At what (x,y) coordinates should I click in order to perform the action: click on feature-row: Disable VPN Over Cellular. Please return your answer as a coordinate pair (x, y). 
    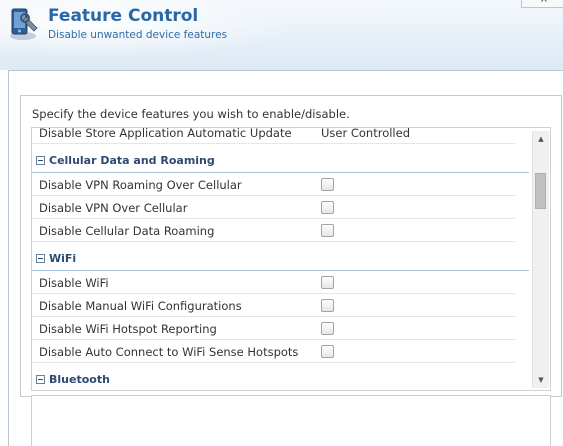
    Looking at the image, I should click on (273, 207).